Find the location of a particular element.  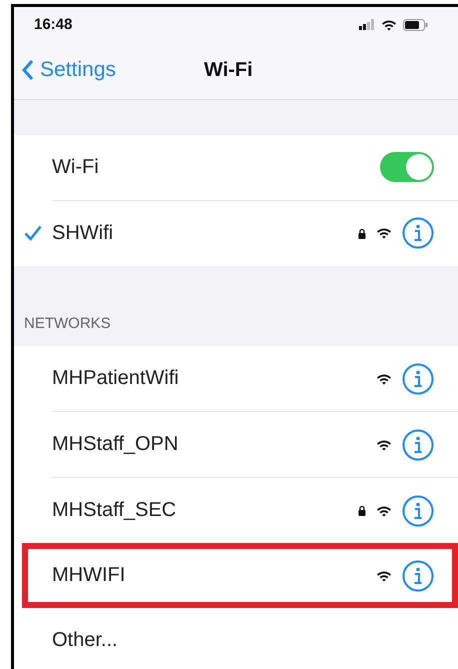

network-row: SHWifi is located at coordinates (236, 233).